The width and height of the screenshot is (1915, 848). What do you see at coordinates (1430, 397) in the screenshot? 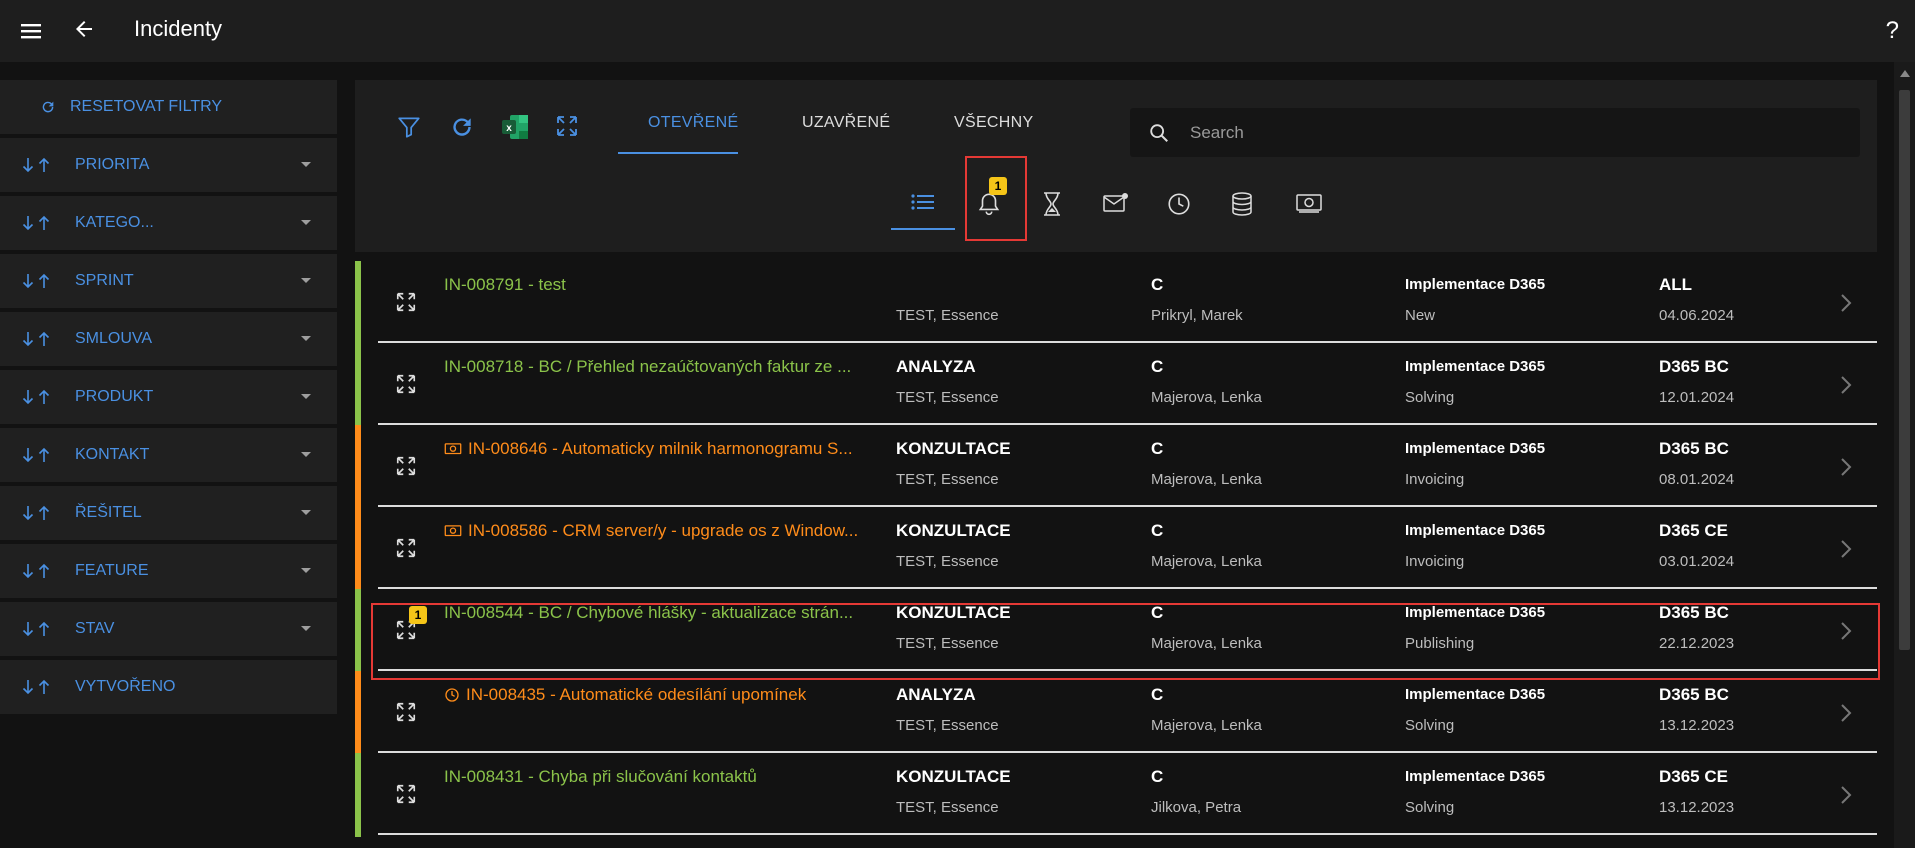
I see `status: Solving` at bounding box center [1430, 397].